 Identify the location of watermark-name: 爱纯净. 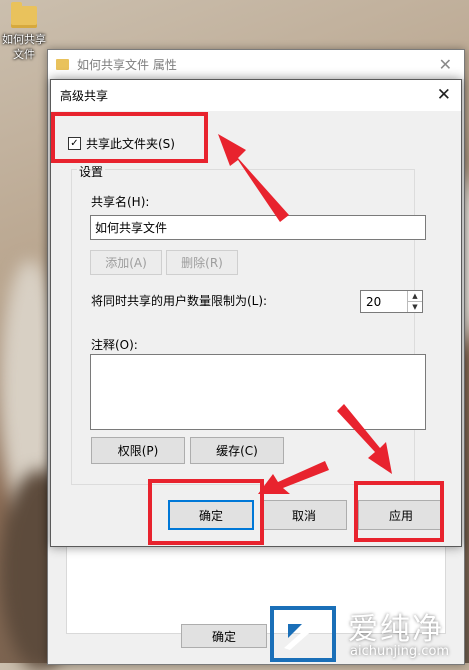
(396, 629).